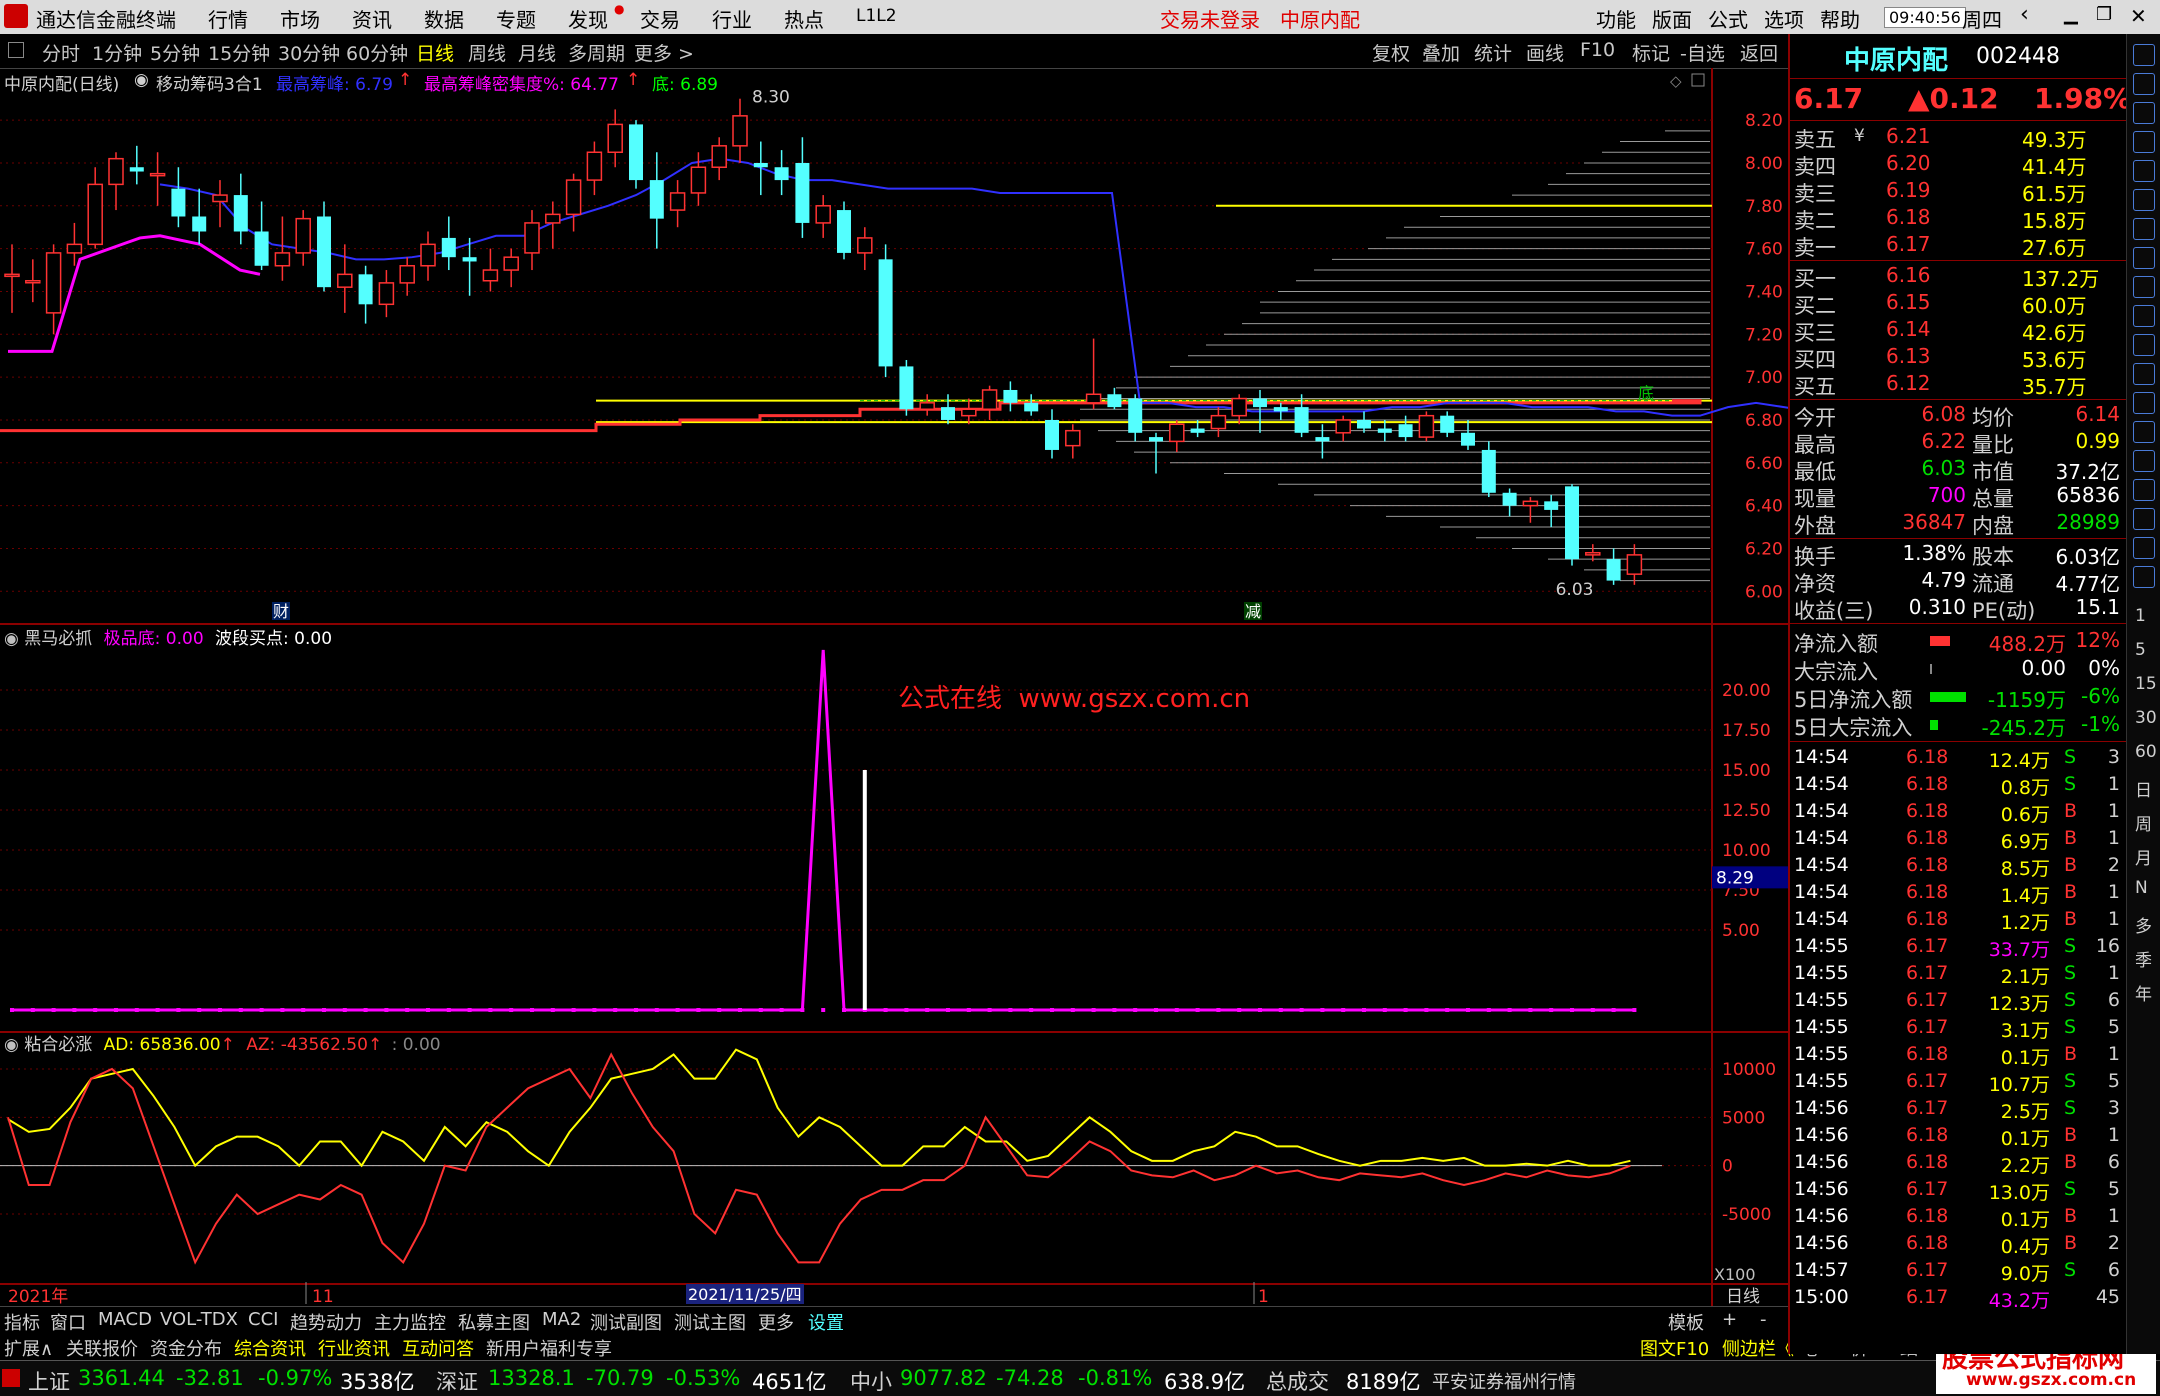 Image resolution: width=2160 pixels, height=1396 pixels. Describe the element at coordinates (2141, 888) in the screenshot. I see `sidebar-period: N` at that location.